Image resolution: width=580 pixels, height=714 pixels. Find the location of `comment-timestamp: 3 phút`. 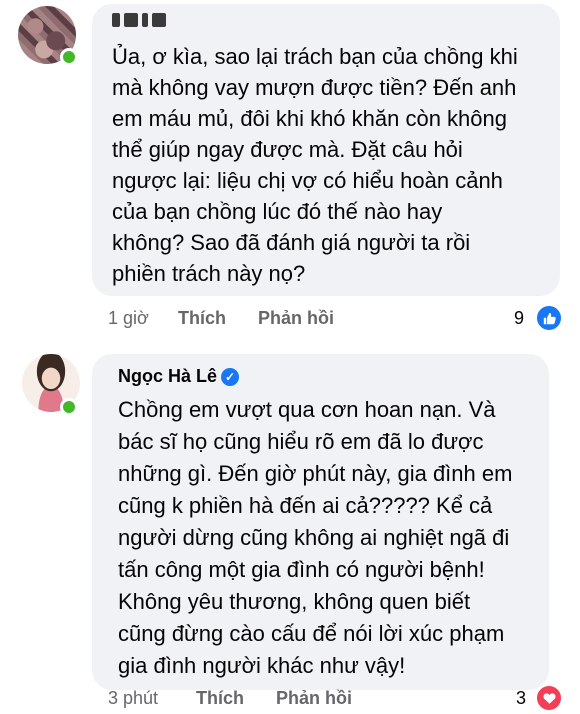

comment-timestamp: 3 phút is located at coordinates (133, 698).